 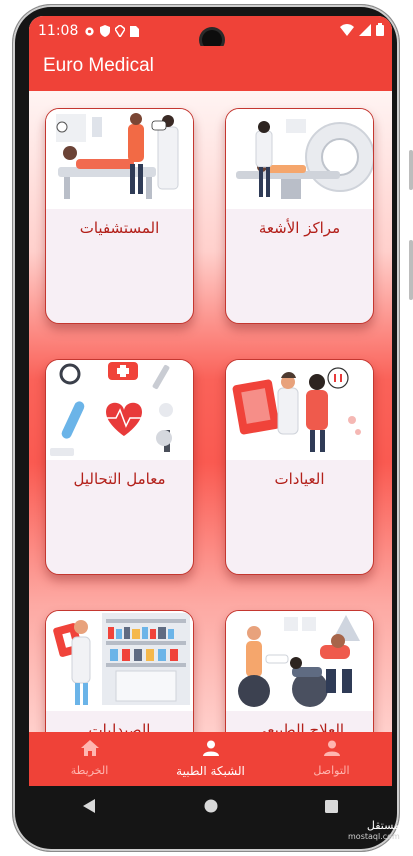 What do you see at coordinates (119, 228) in the screenshot?
I see `card-label: المستشفيات` at bounding box center [119, 228].